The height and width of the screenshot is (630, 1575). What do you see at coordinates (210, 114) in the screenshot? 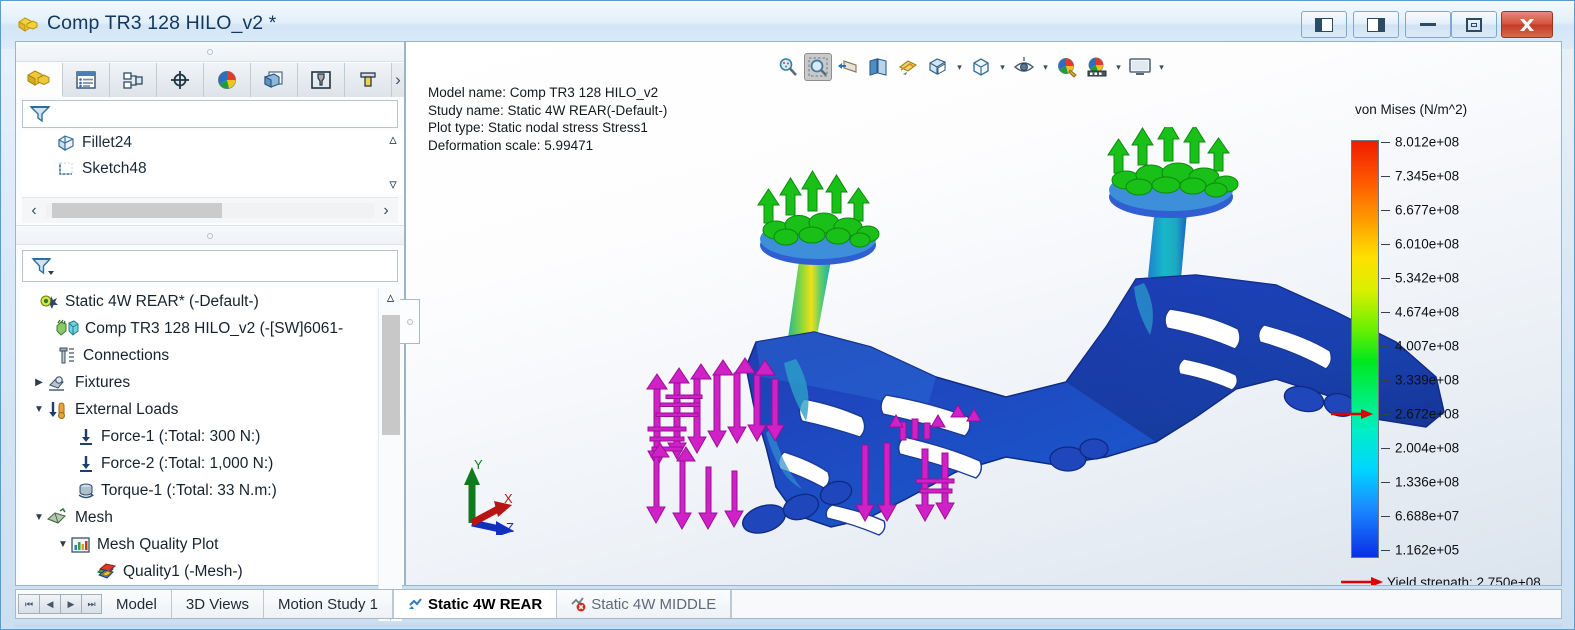
I see `feature-tree-filter-bar` at bounding box center [210, 114].